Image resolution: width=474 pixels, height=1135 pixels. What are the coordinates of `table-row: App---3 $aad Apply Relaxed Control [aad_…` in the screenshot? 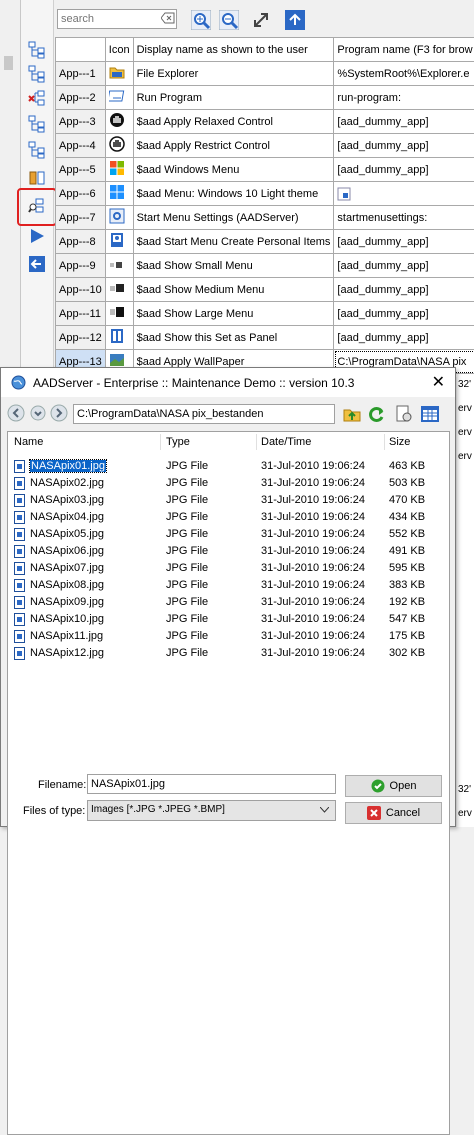 It's located at (265, 122).